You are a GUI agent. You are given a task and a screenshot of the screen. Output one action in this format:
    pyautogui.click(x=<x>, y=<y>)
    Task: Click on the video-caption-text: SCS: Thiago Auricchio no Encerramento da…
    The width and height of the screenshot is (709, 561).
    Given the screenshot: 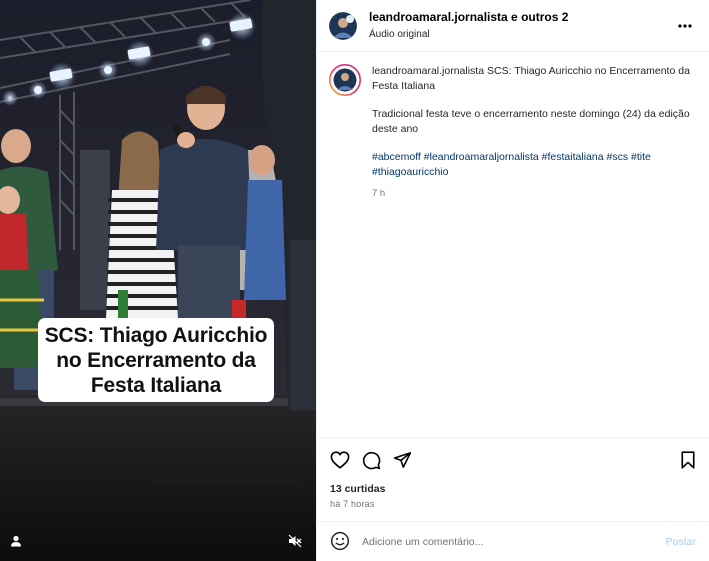 What is the action you would take?
    pyautogui.click(x=156, y=360)
    